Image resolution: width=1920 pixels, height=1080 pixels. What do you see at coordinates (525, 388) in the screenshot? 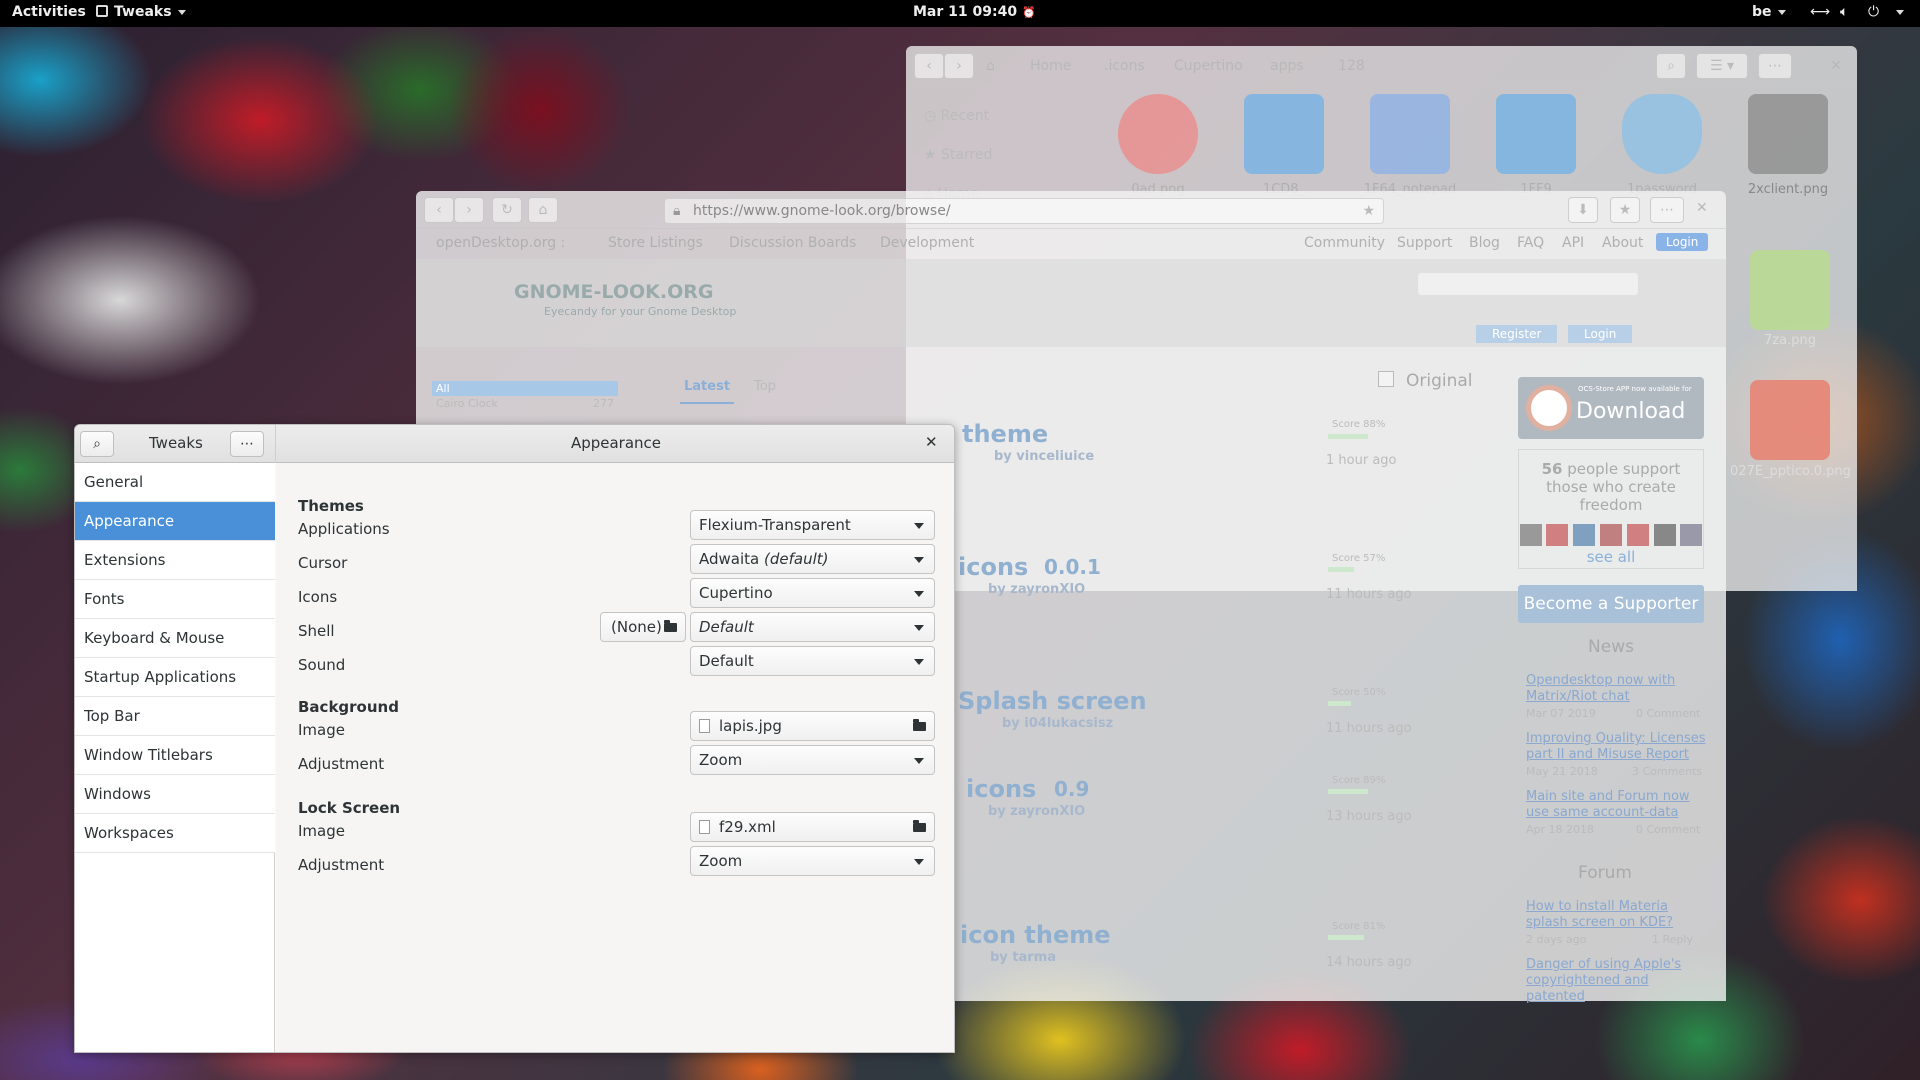
I see `category-all: All` at bounding box center [525, 388].